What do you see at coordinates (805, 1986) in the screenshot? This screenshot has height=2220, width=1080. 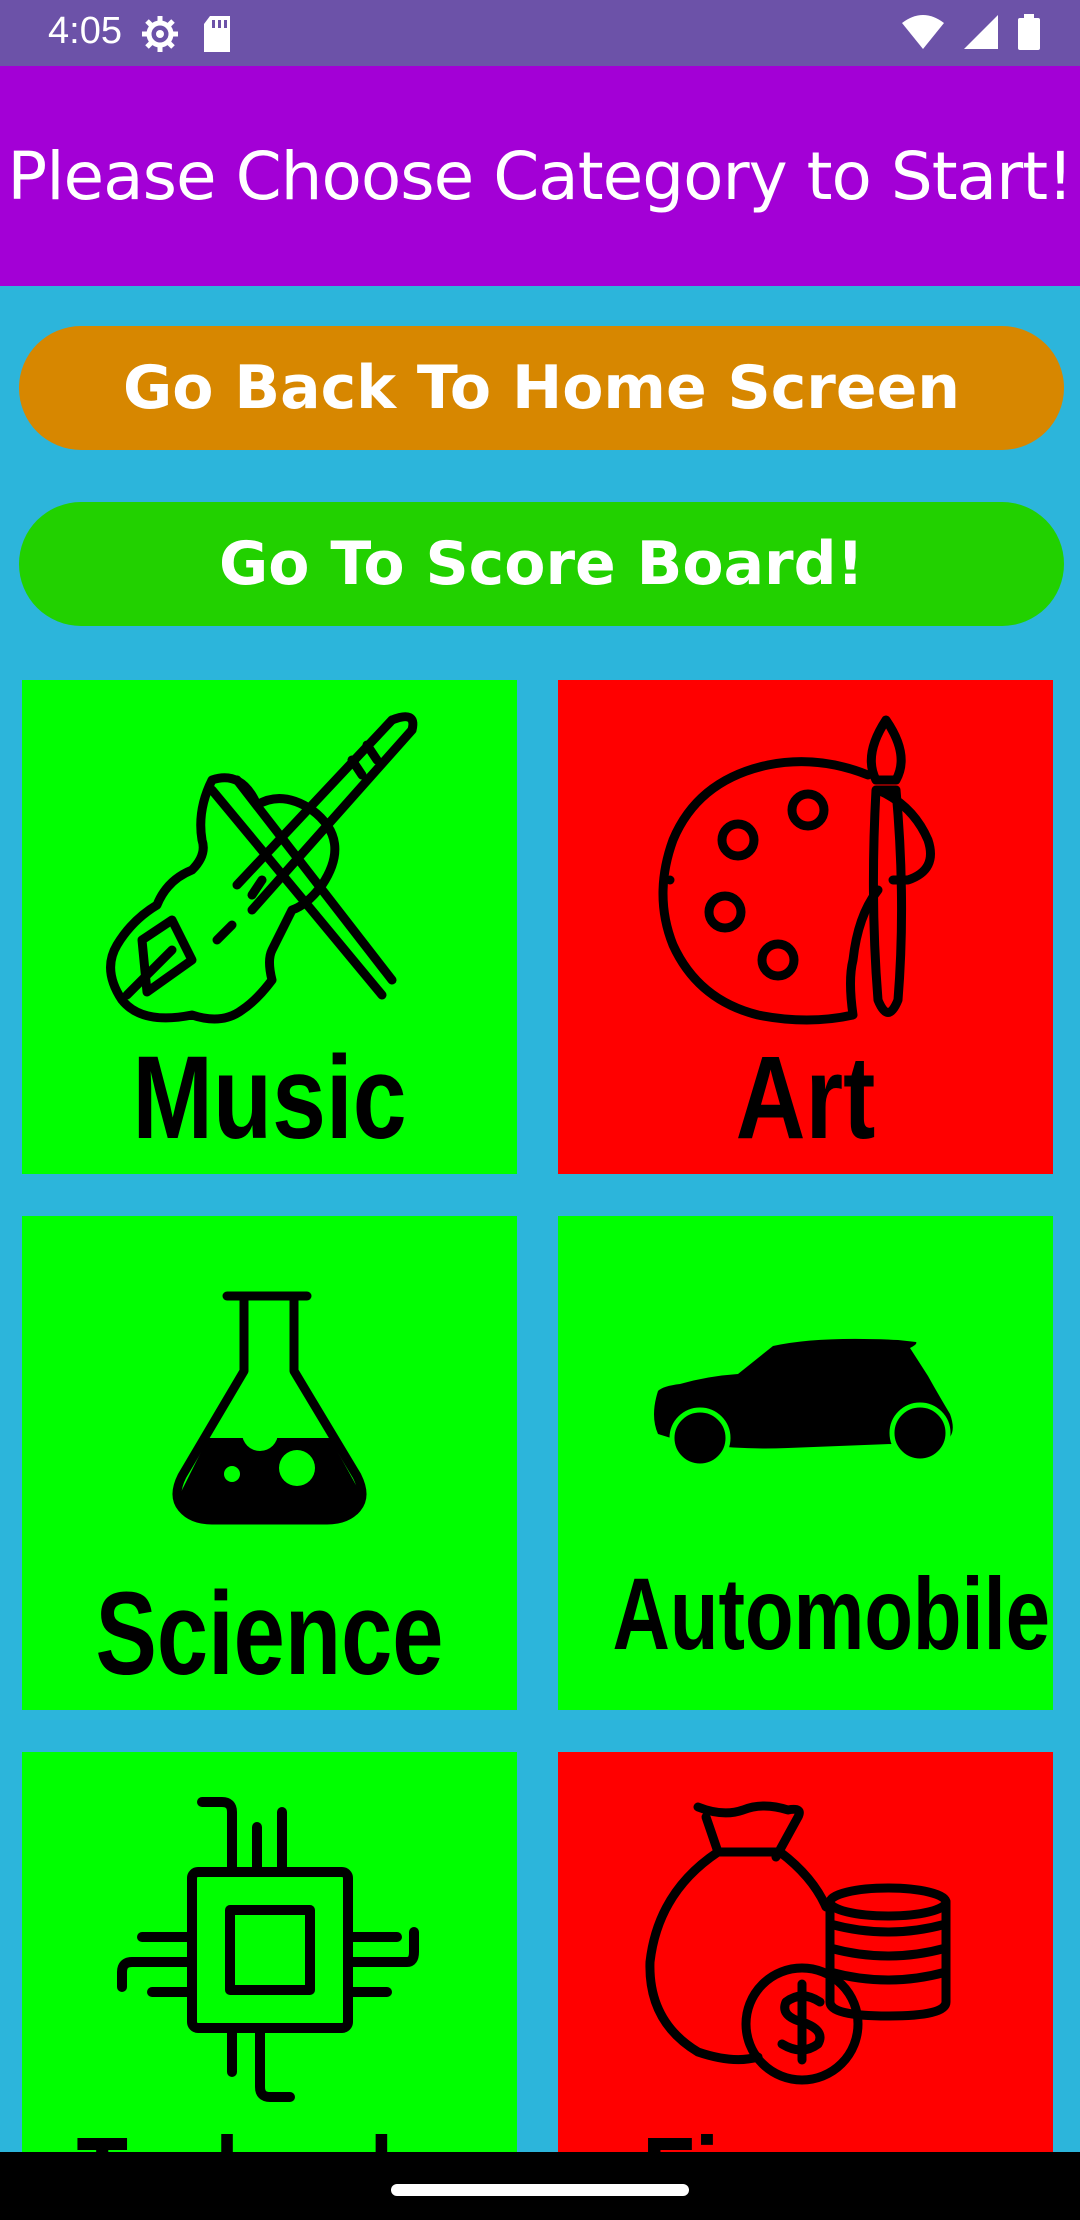 I see `category-finance: Finance` at bounding box center [805, 1986].